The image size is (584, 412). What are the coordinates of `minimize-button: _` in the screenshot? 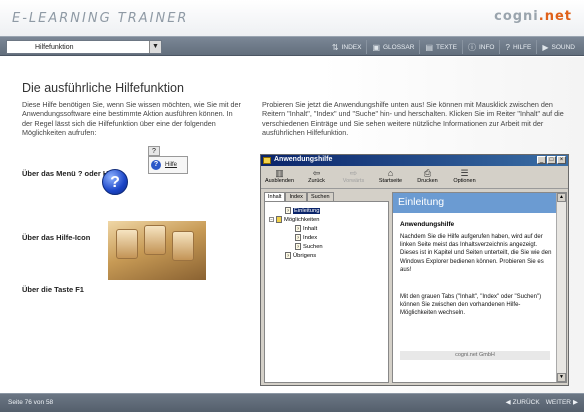 It's located at (541, 160).